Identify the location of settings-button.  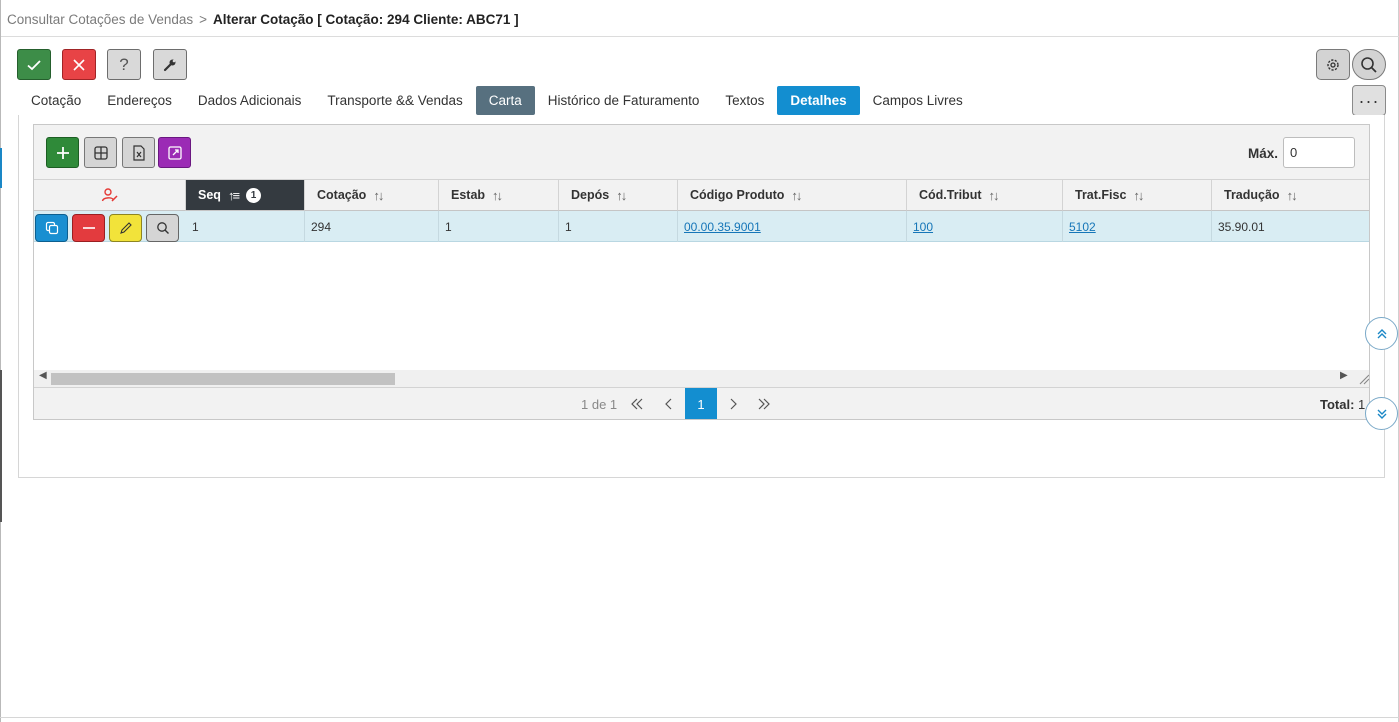
(1333, 64).